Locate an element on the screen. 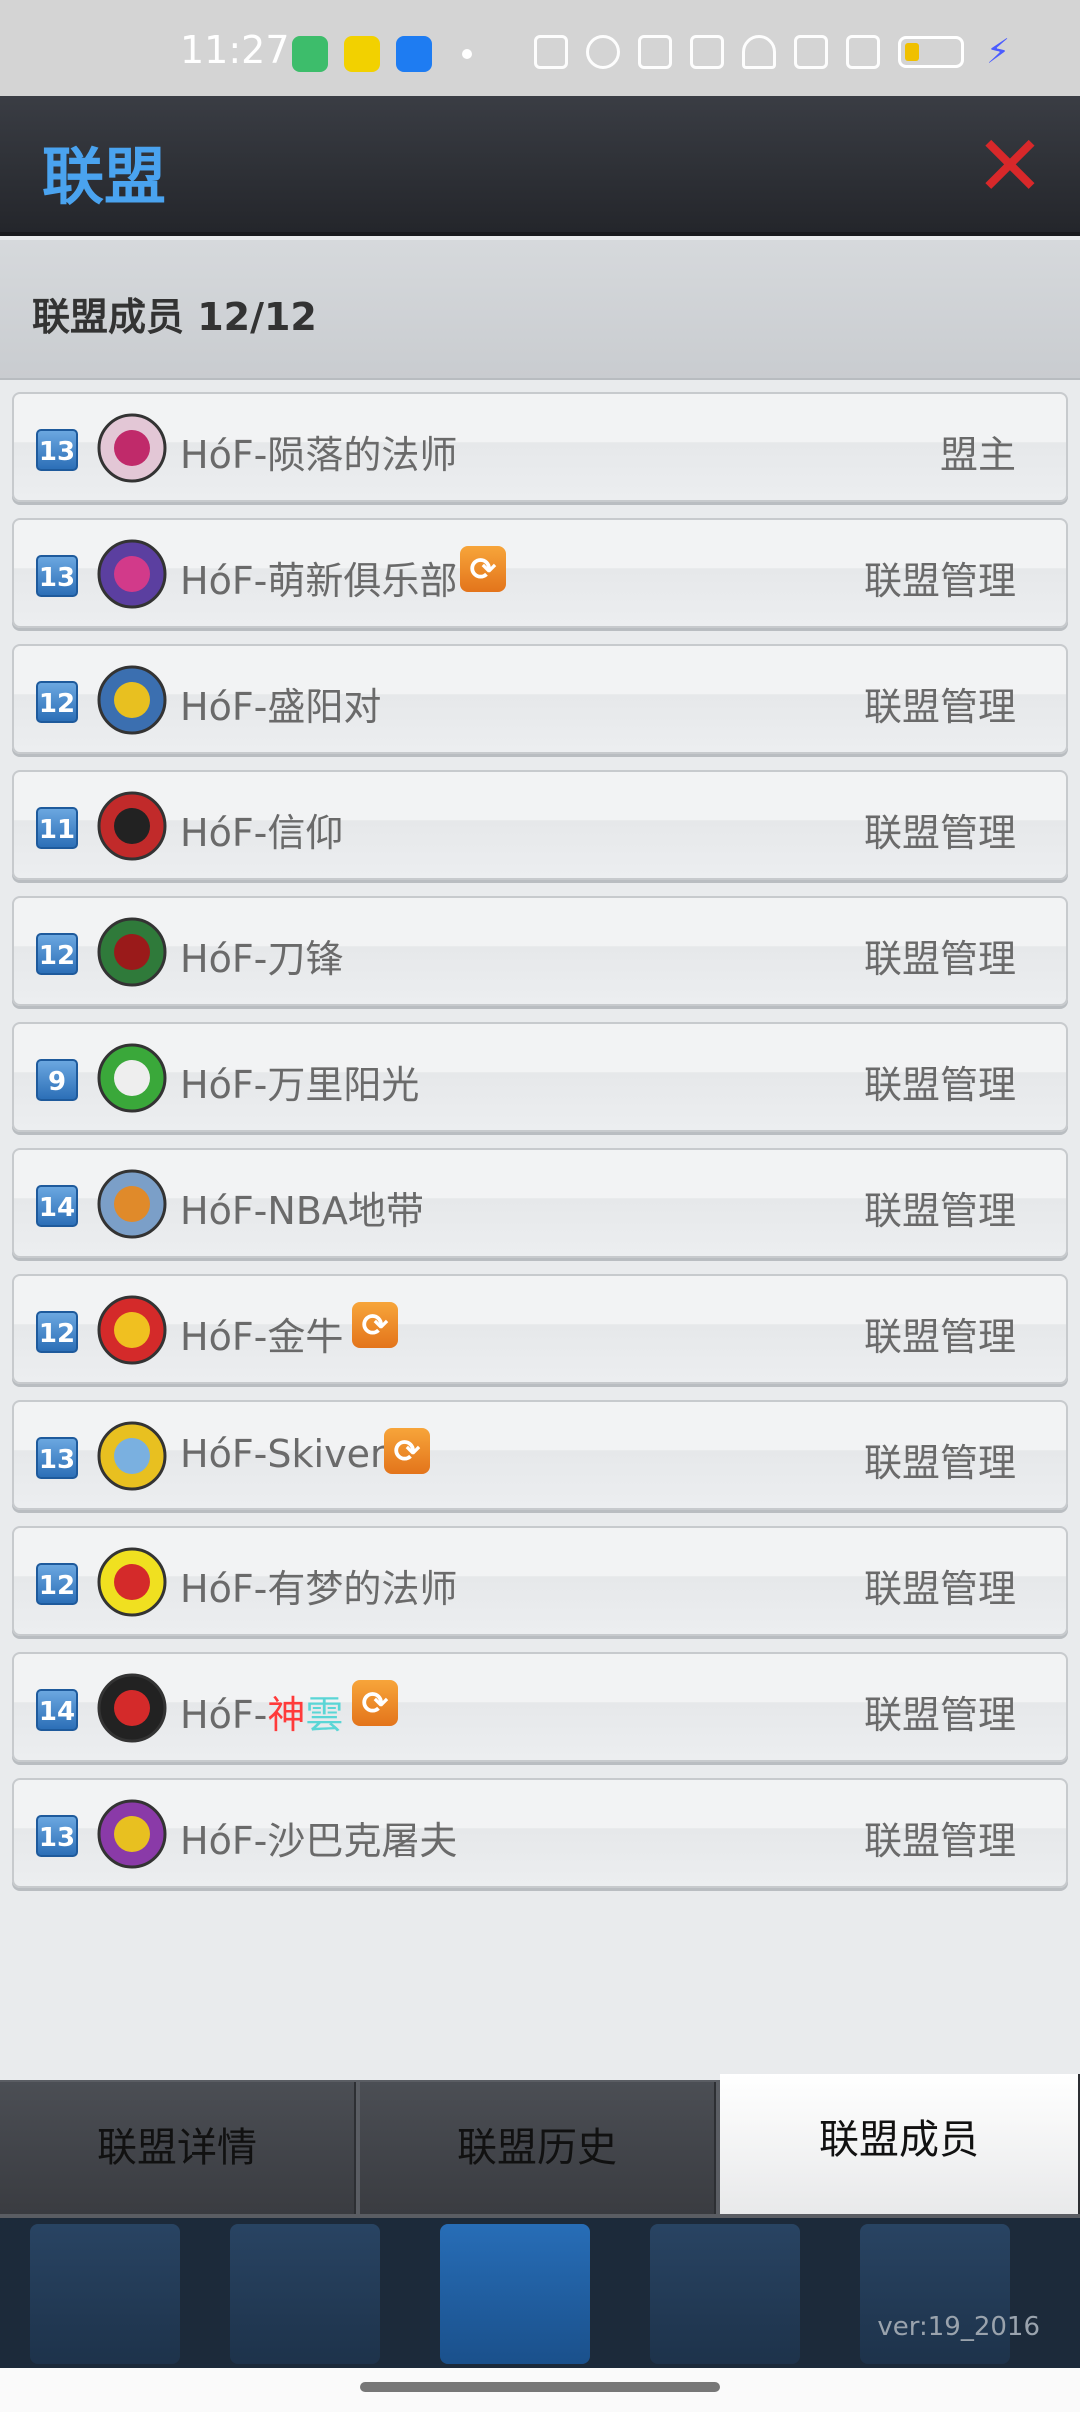 The image size is (1080, 2412). tab-alliance-history: 联盟历史 is located at coordinates (538, 2148).